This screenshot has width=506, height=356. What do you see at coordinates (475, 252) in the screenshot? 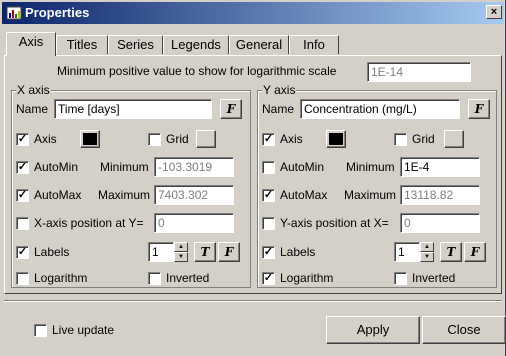
I see `y-labels-font-button: F` at bounding box center [475, 252].